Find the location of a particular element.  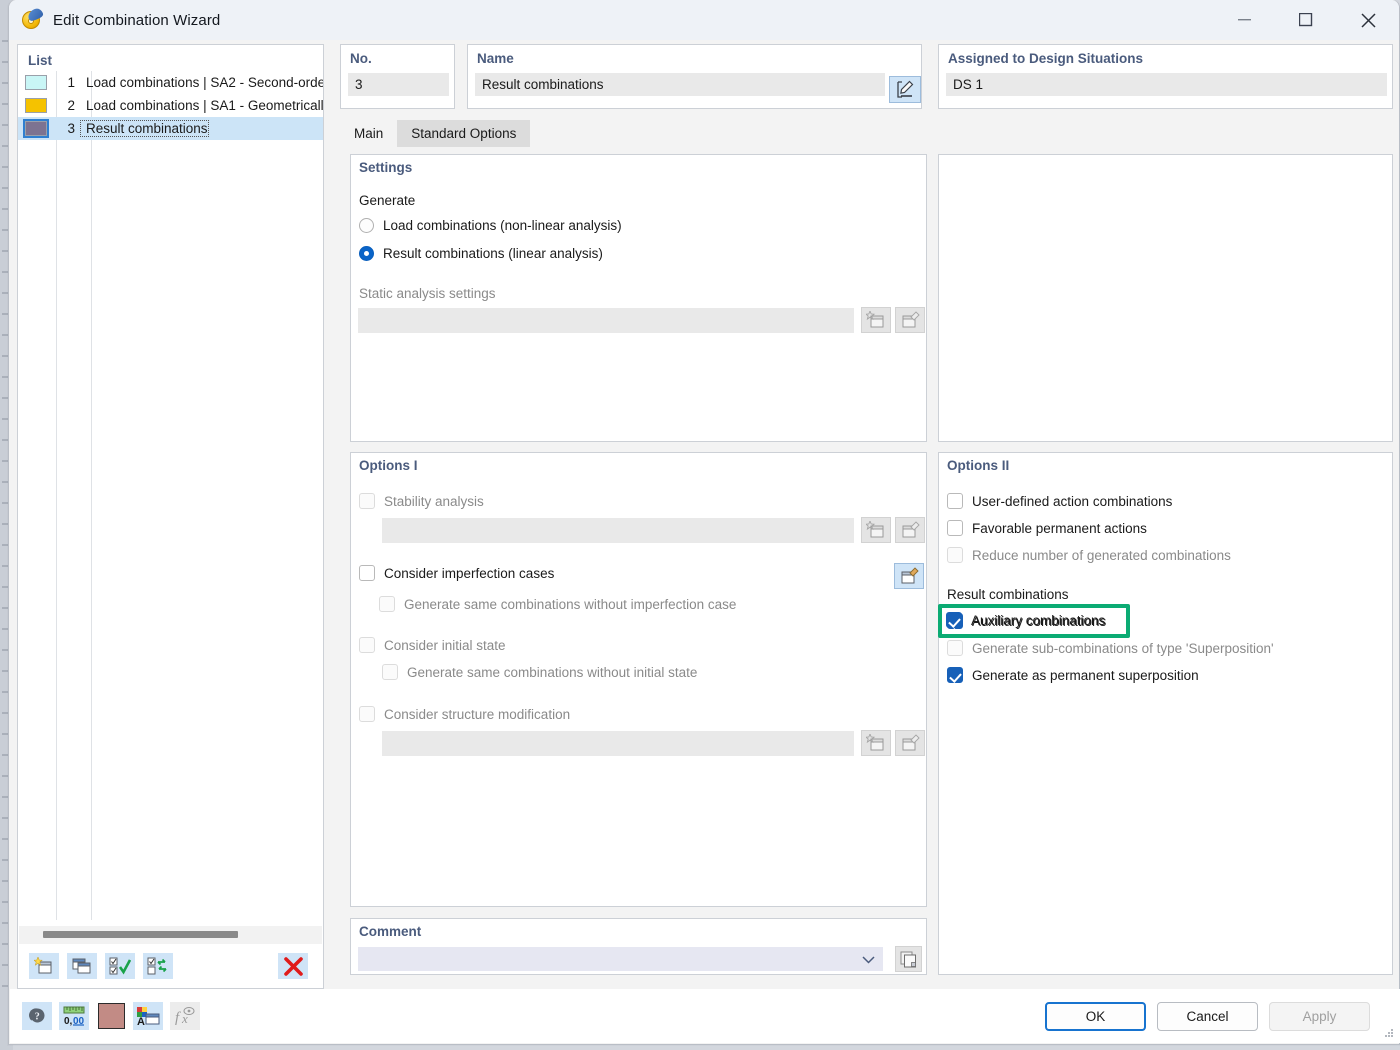

tab-standard-options: Standard Options is located at coordinates (464, 133).